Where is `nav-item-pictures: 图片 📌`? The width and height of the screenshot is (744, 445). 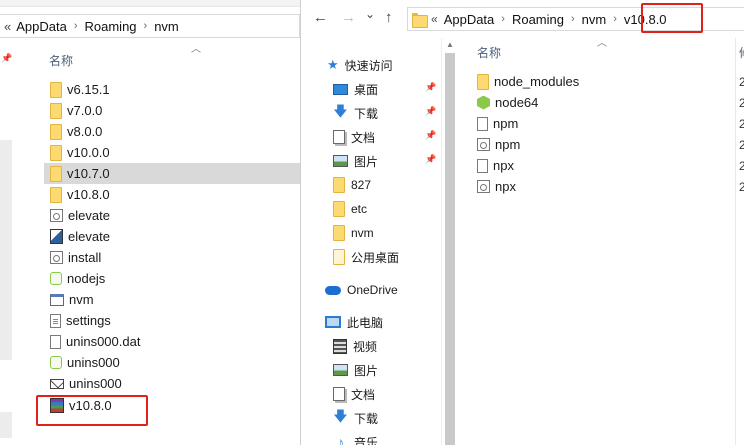 nav-item-pictures: 图片 📌 is located at coordinates (387, 161).